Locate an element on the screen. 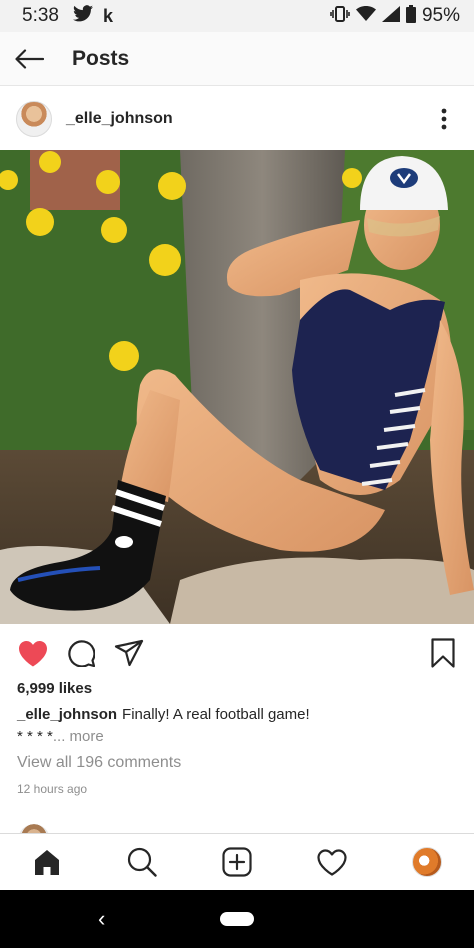  post-timestamp: 12 hours ago is located at coordinates (52, 789).